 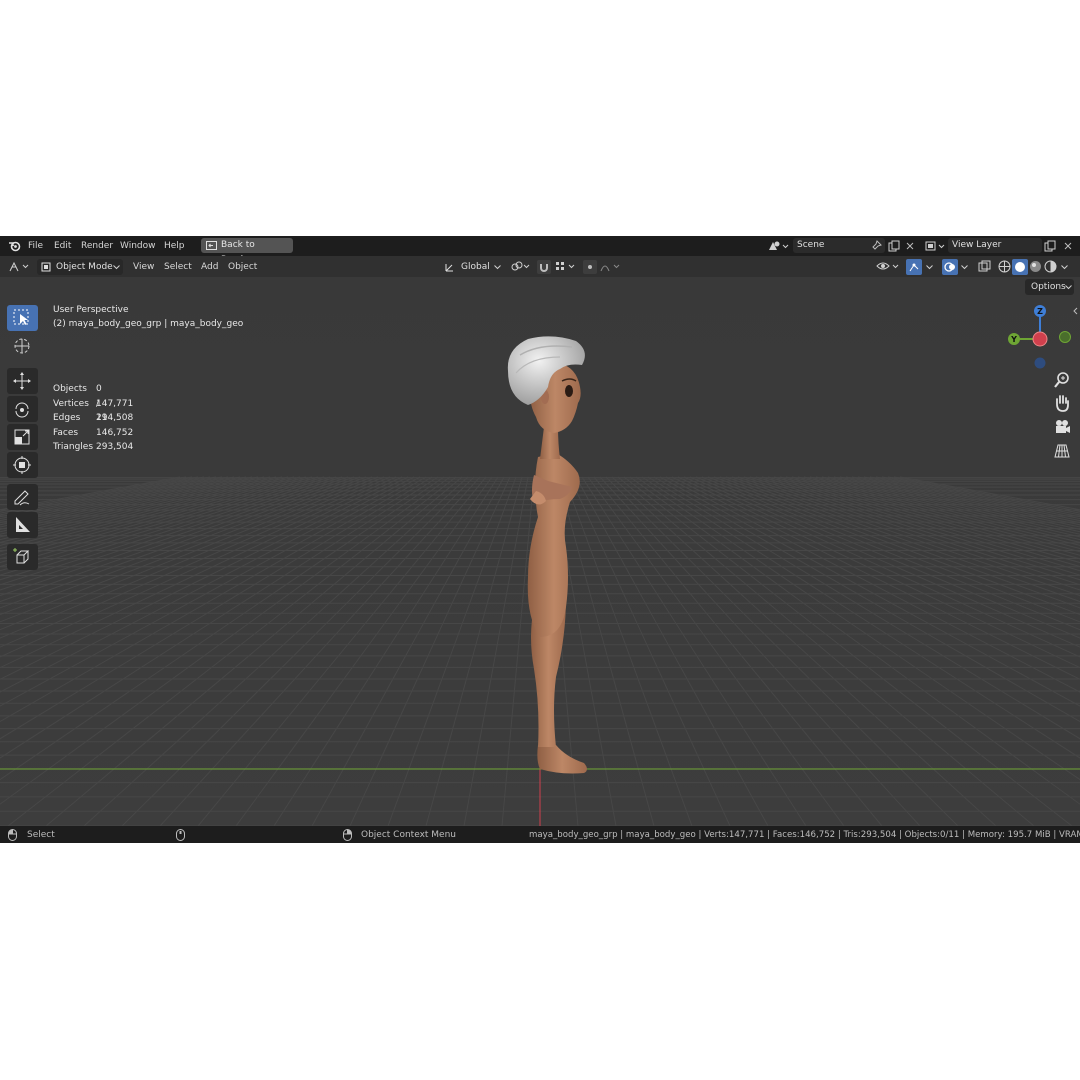 I want to click on gizmo-toggle, so click(x=914, y=267).